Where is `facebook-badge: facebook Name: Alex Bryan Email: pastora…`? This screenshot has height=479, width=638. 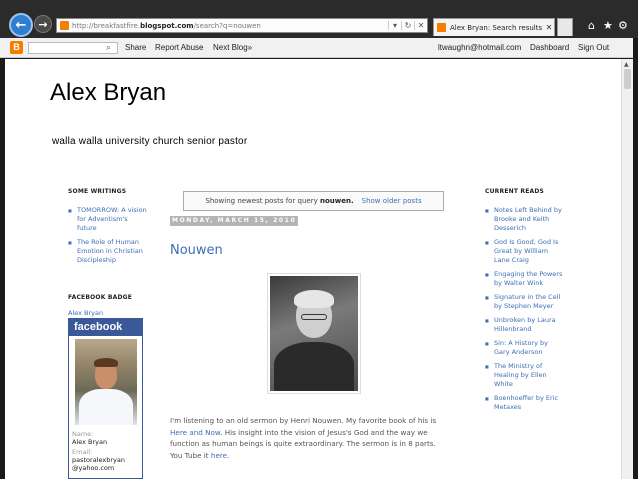 facebook-badge: facebook Name: Alex Bryan Email: pastora… is located at coordinates (105, 398).